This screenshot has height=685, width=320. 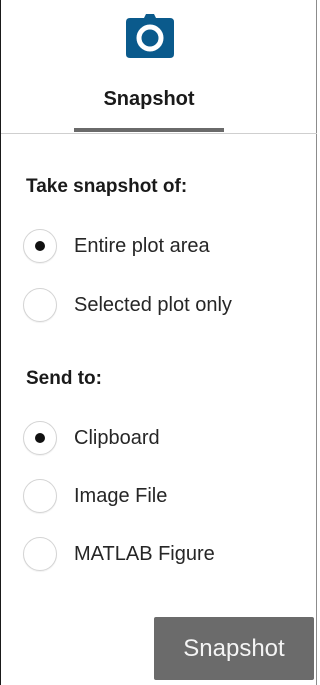 I want to click on radio-selected-plot-only: Selected plot only, so click(x=163, y=305).